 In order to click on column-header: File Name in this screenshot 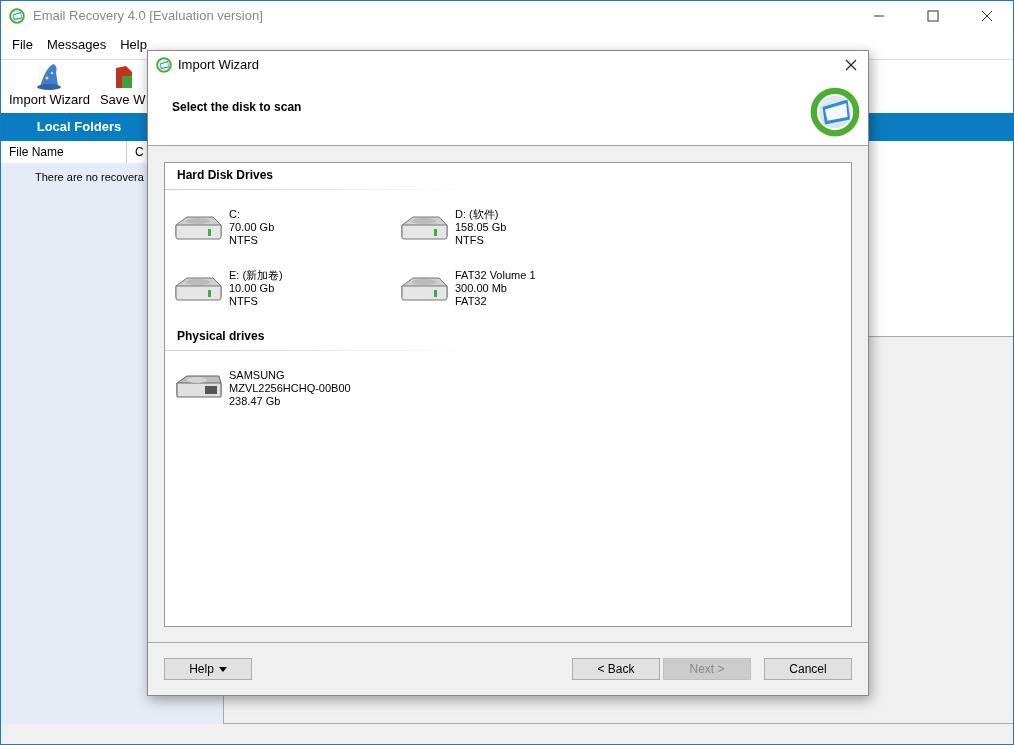, I will do `click(64, 152)`.